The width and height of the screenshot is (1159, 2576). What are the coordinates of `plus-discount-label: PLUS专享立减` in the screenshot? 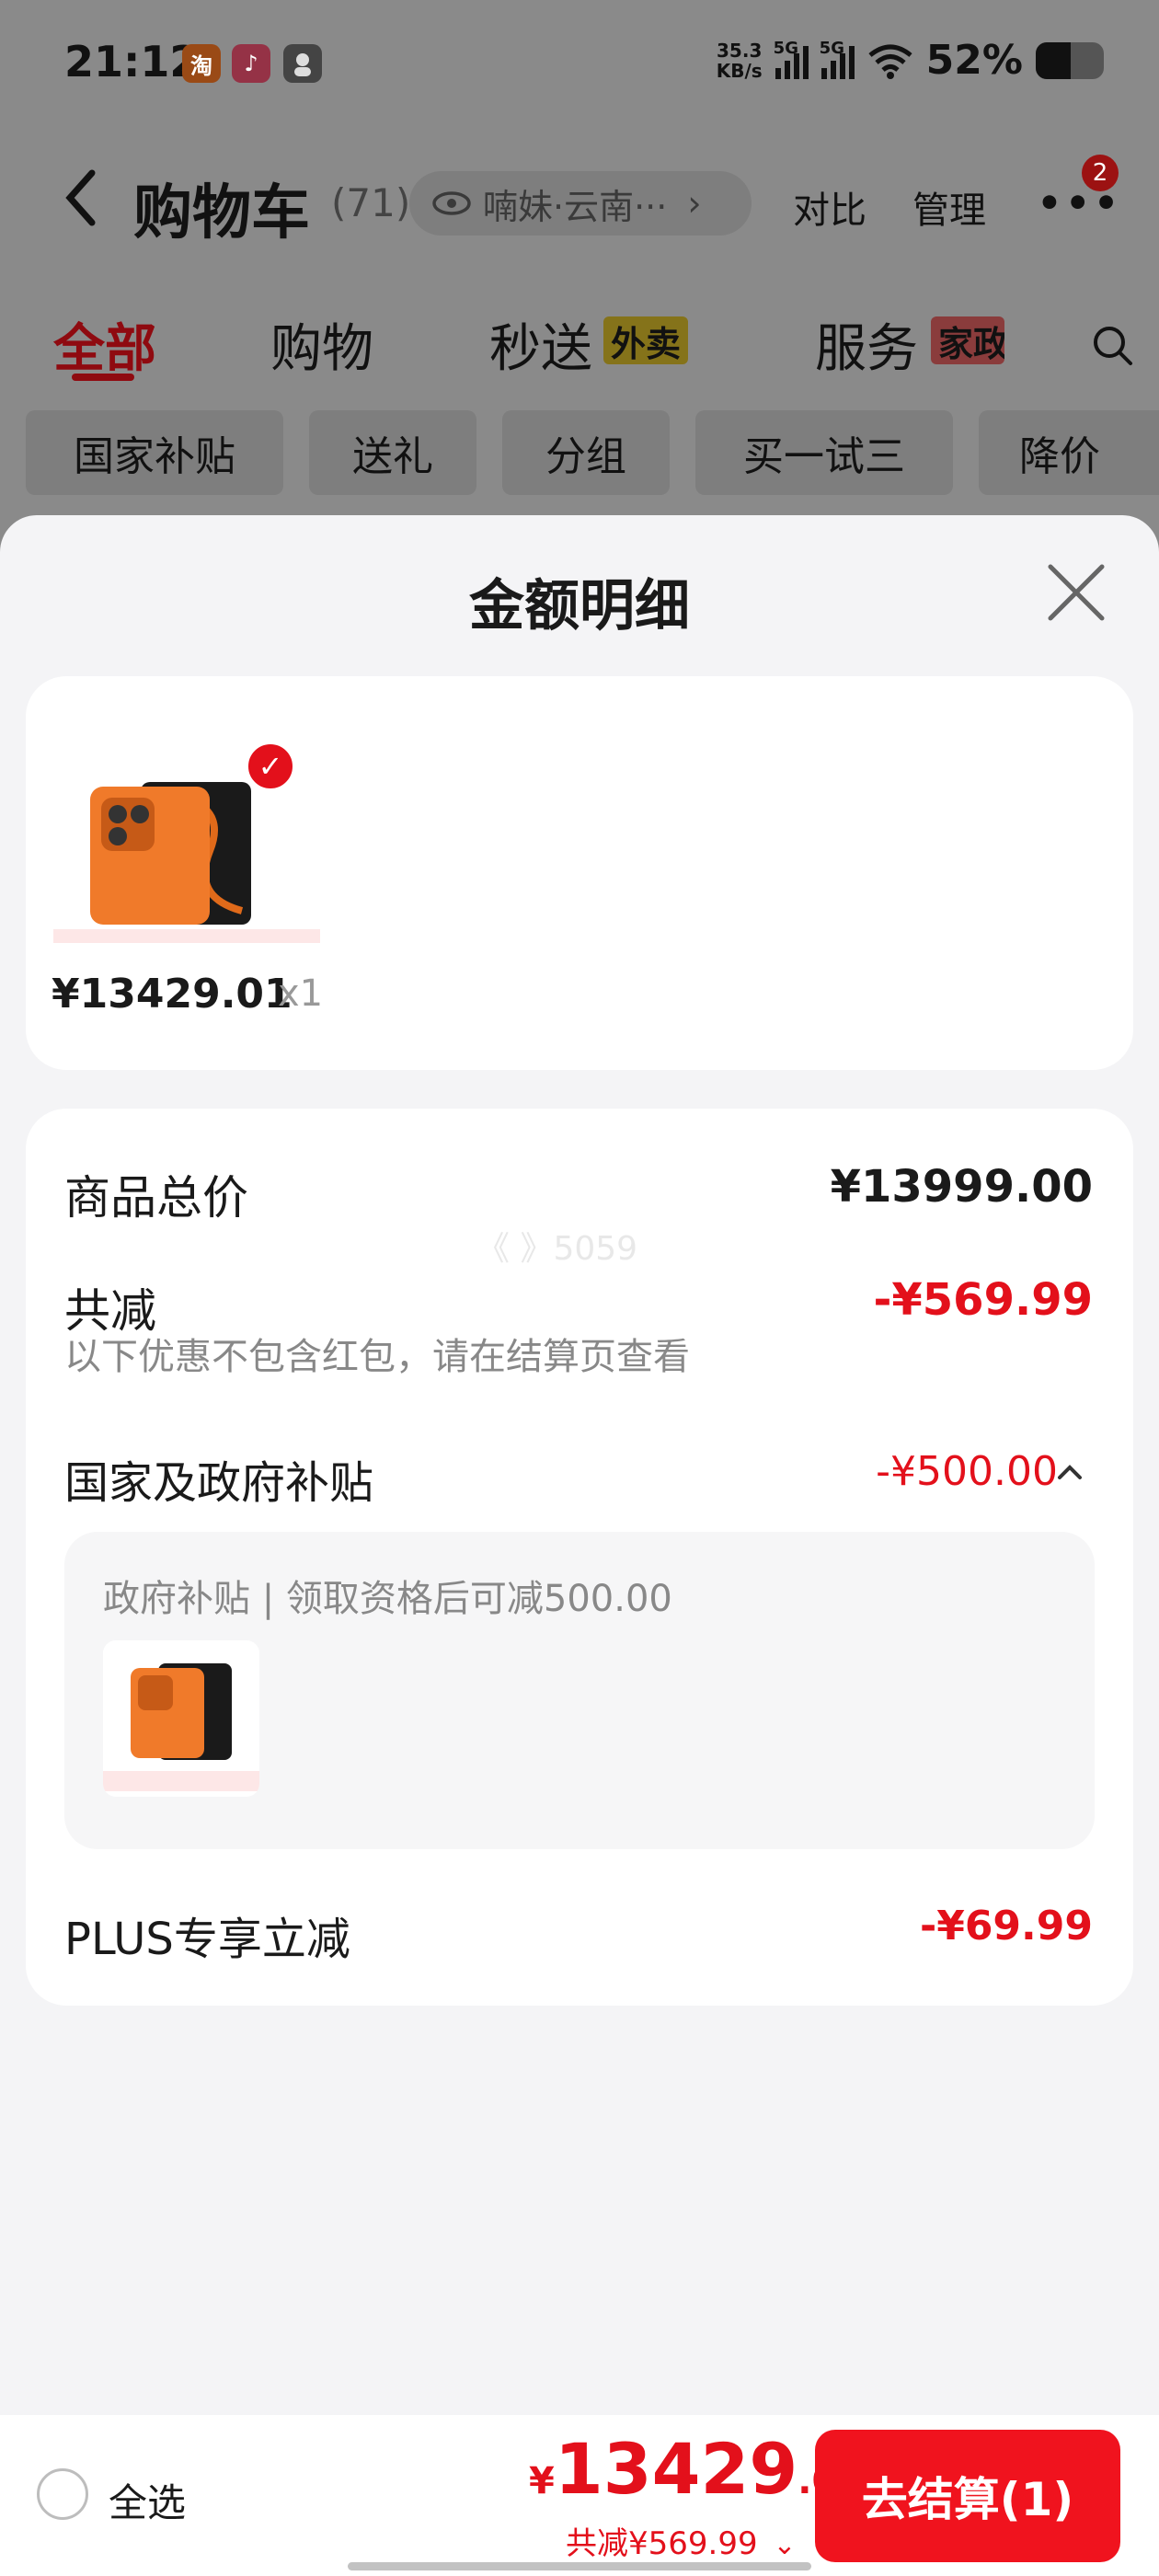 It's located at (207, 1939).